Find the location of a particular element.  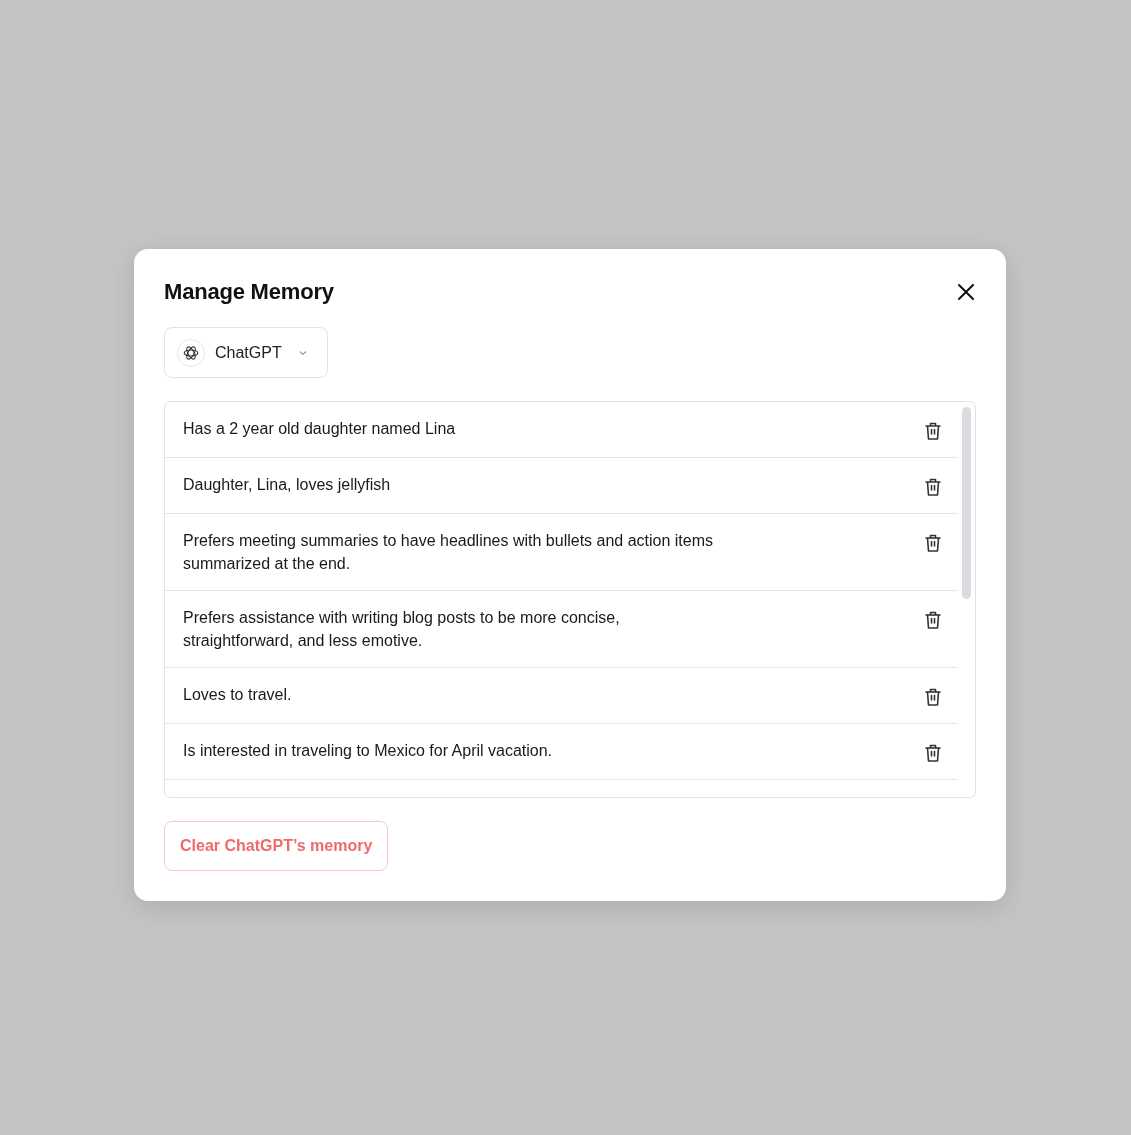

scrollbar is located at coordinates (966, 503).